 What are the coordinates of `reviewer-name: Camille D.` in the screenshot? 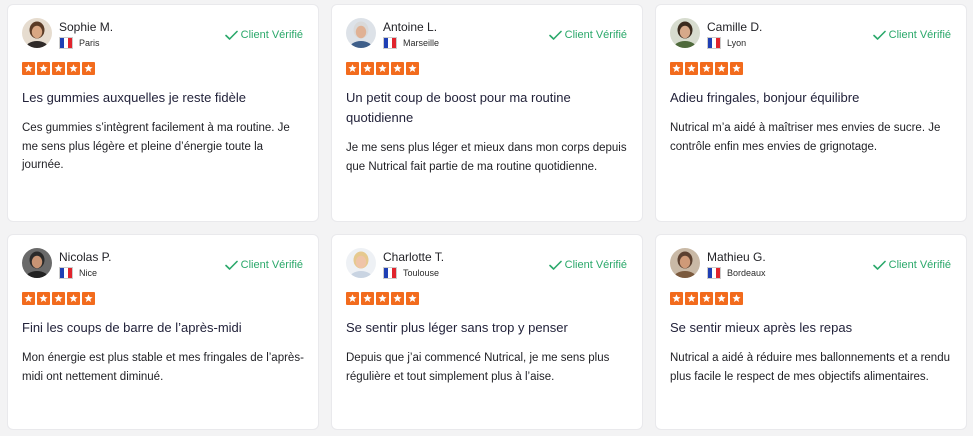 It's located at (735, 27).